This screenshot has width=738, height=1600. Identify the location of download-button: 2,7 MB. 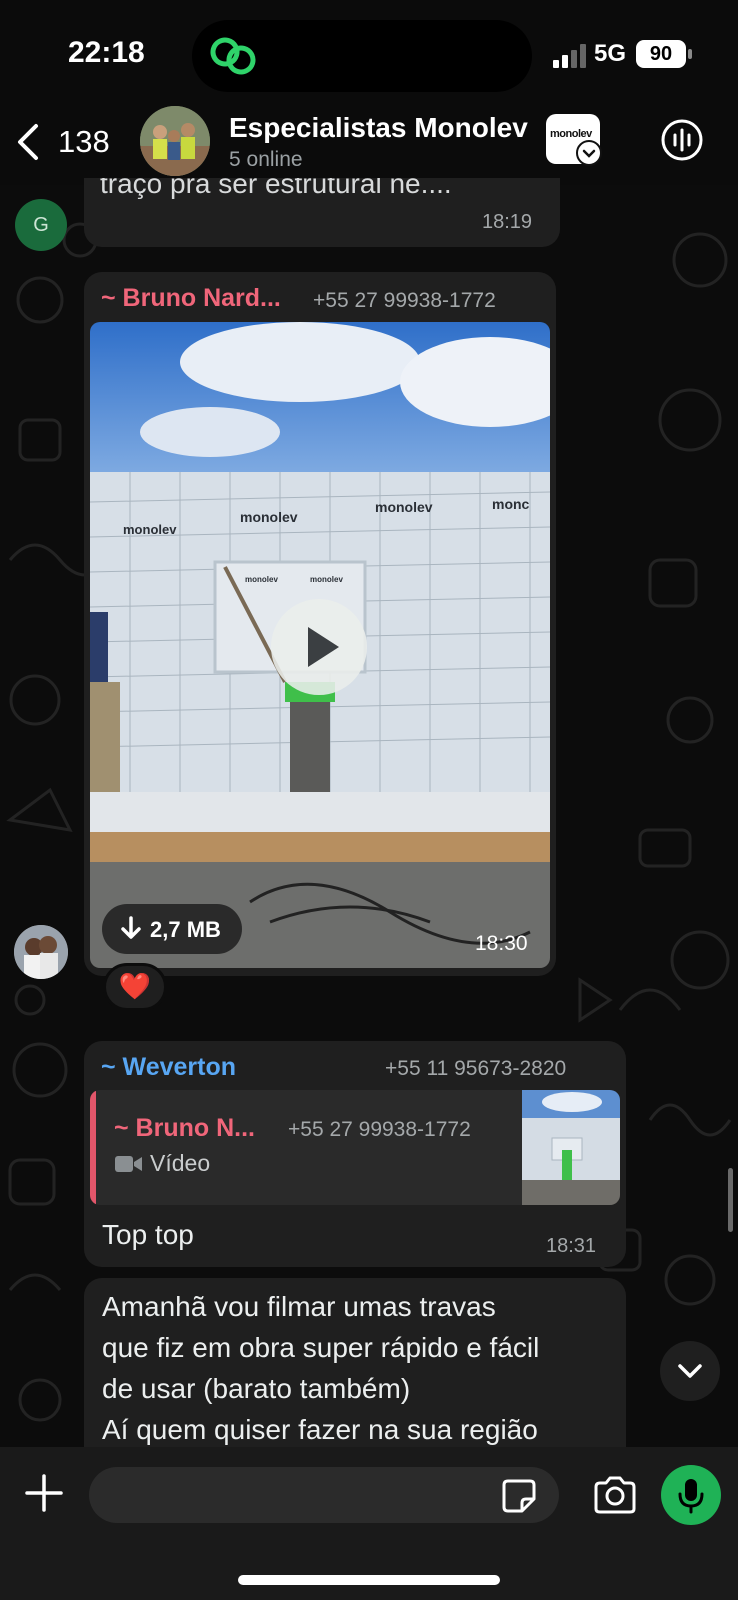
(172, 929).